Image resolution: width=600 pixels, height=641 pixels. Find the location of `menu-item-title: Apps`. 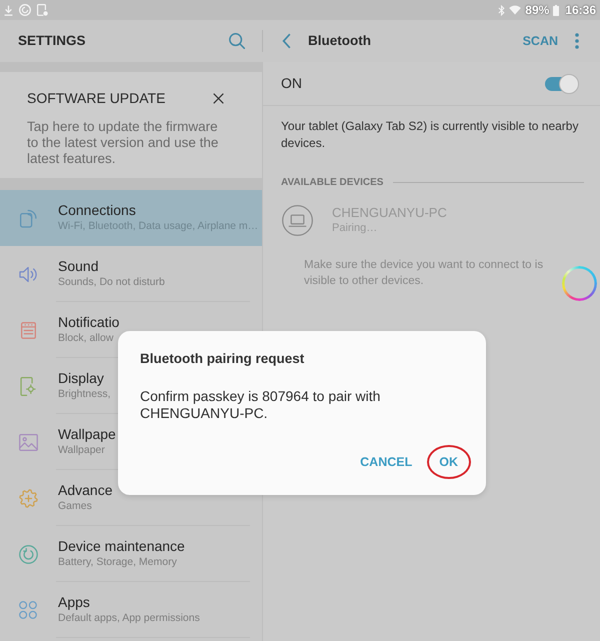

menu-item-title: Apps is located at coordinates (74, 602).